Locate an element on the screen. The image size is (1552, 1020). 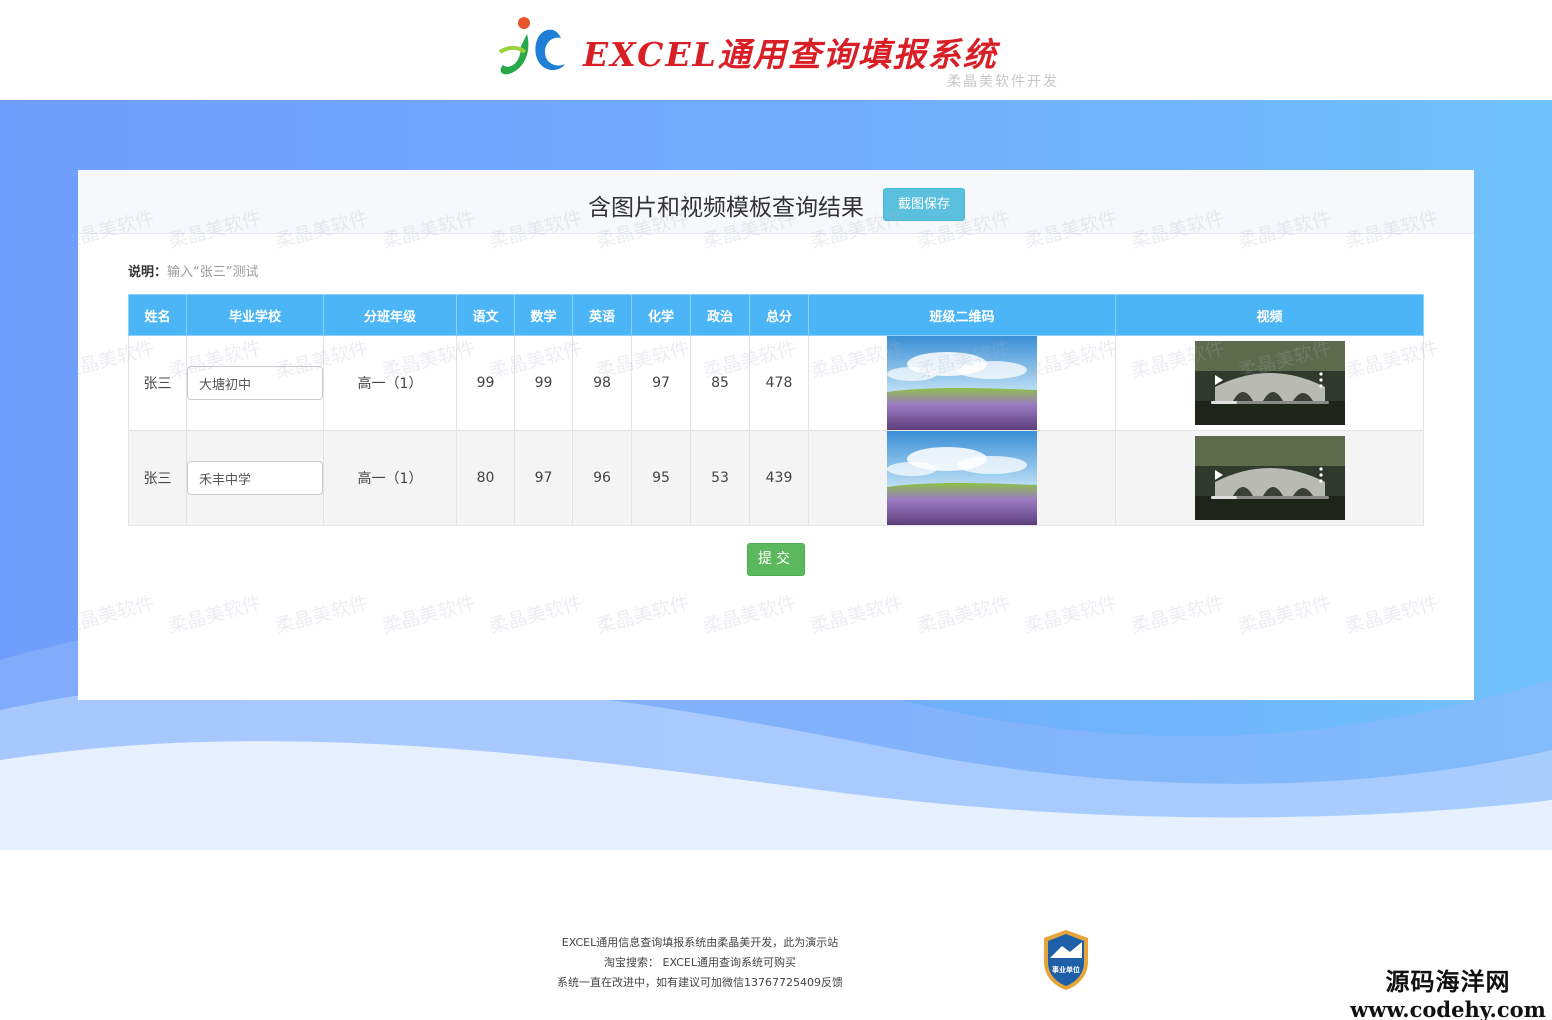
col-header-chinese: 语文 is located at coordinates (485, 315).